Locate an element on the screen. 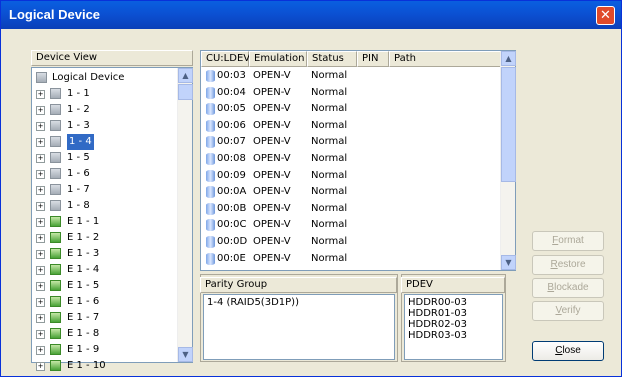 The height and width of the screenshot is (377, 622). table-row: 00:0E OPEN-V Normal is located at coordinates (350, 259).